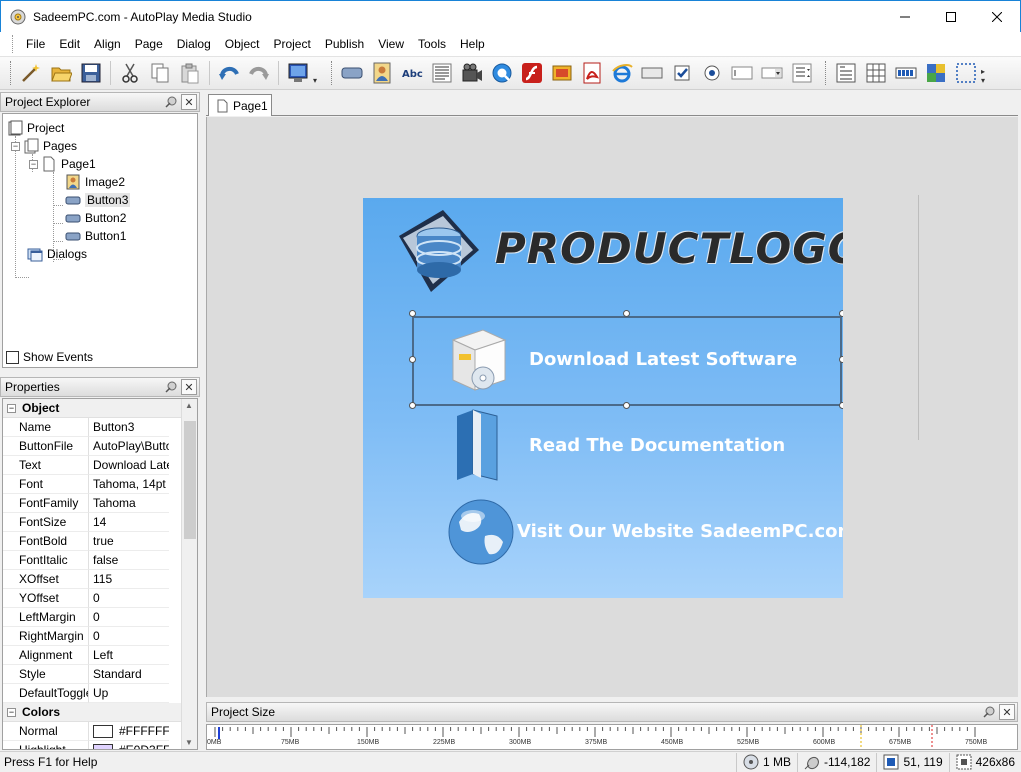  Describe the element at coordinates (189, 405) in the screenshot. I see `scroll-up-icon: ▲` at that location.